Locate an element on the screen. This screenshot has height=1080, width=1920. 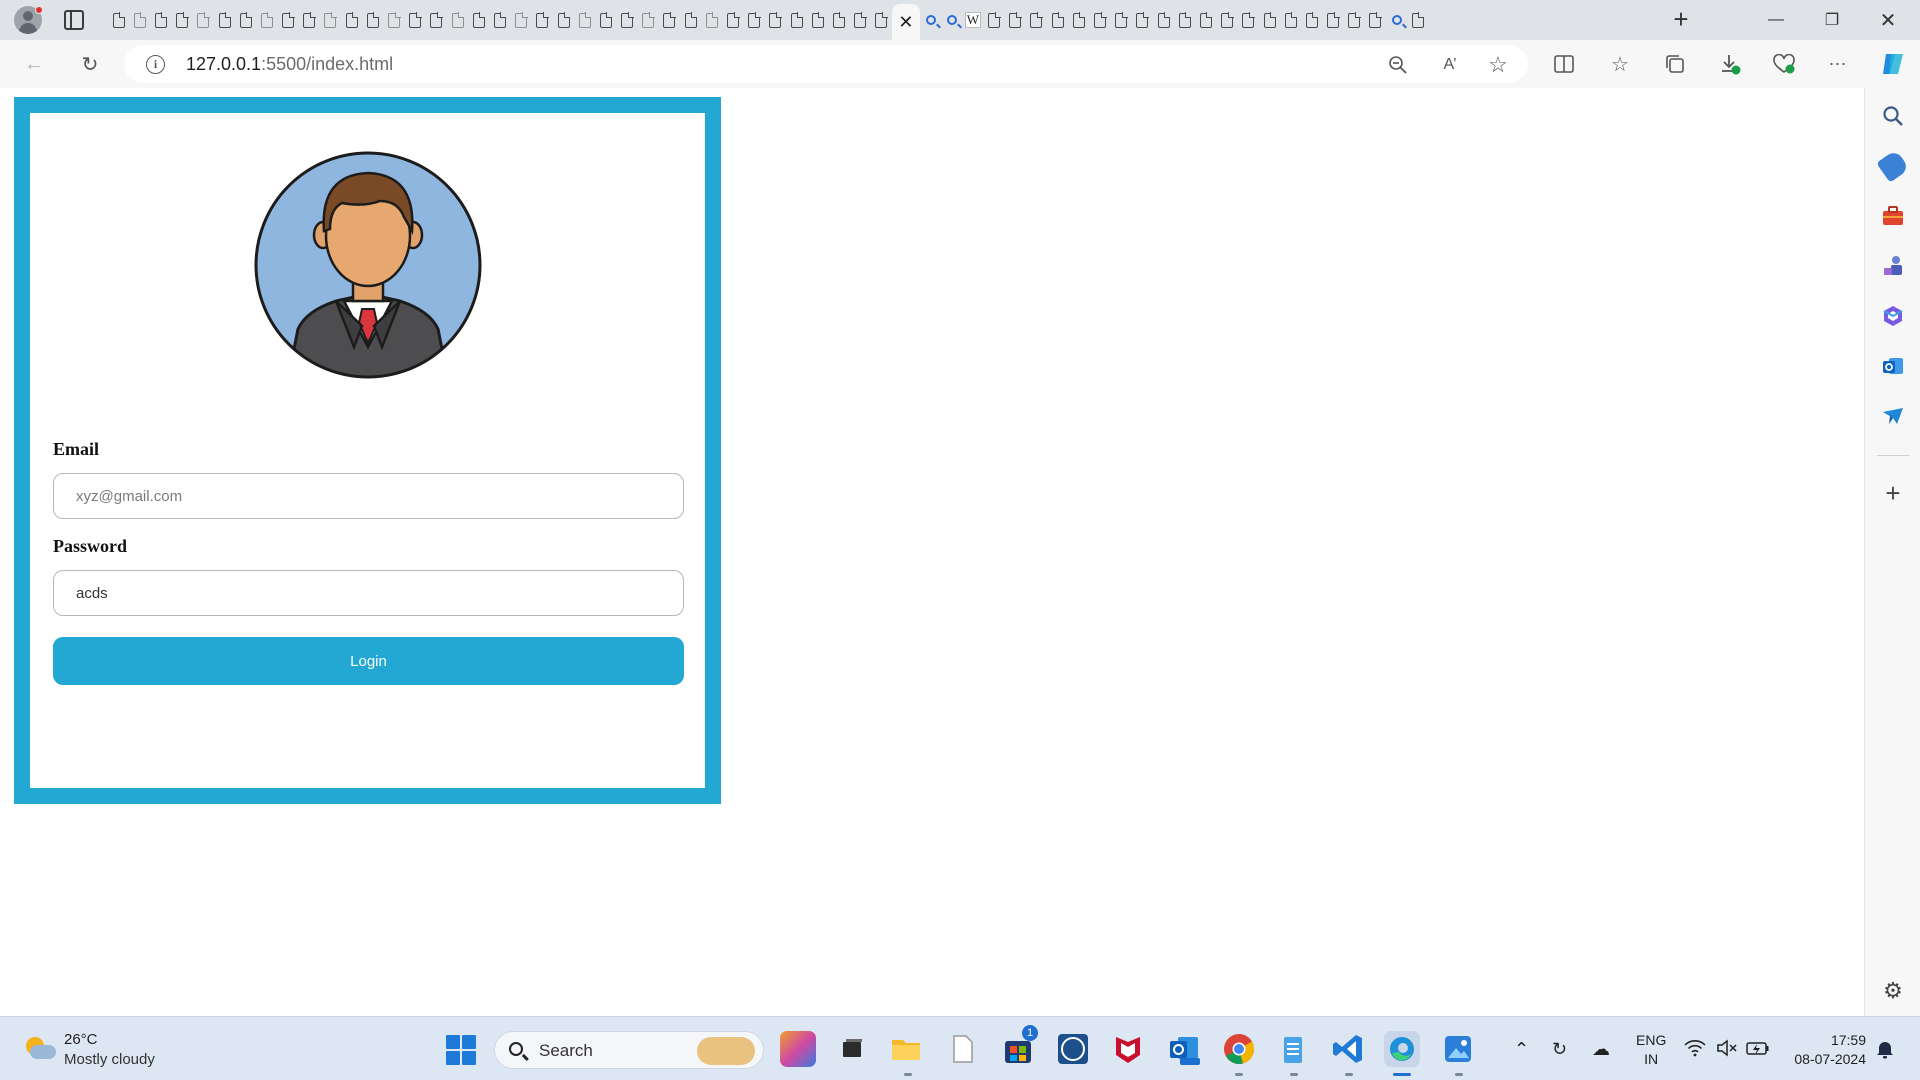
muted-volume-icon is located at coordinates (1727, 1050).